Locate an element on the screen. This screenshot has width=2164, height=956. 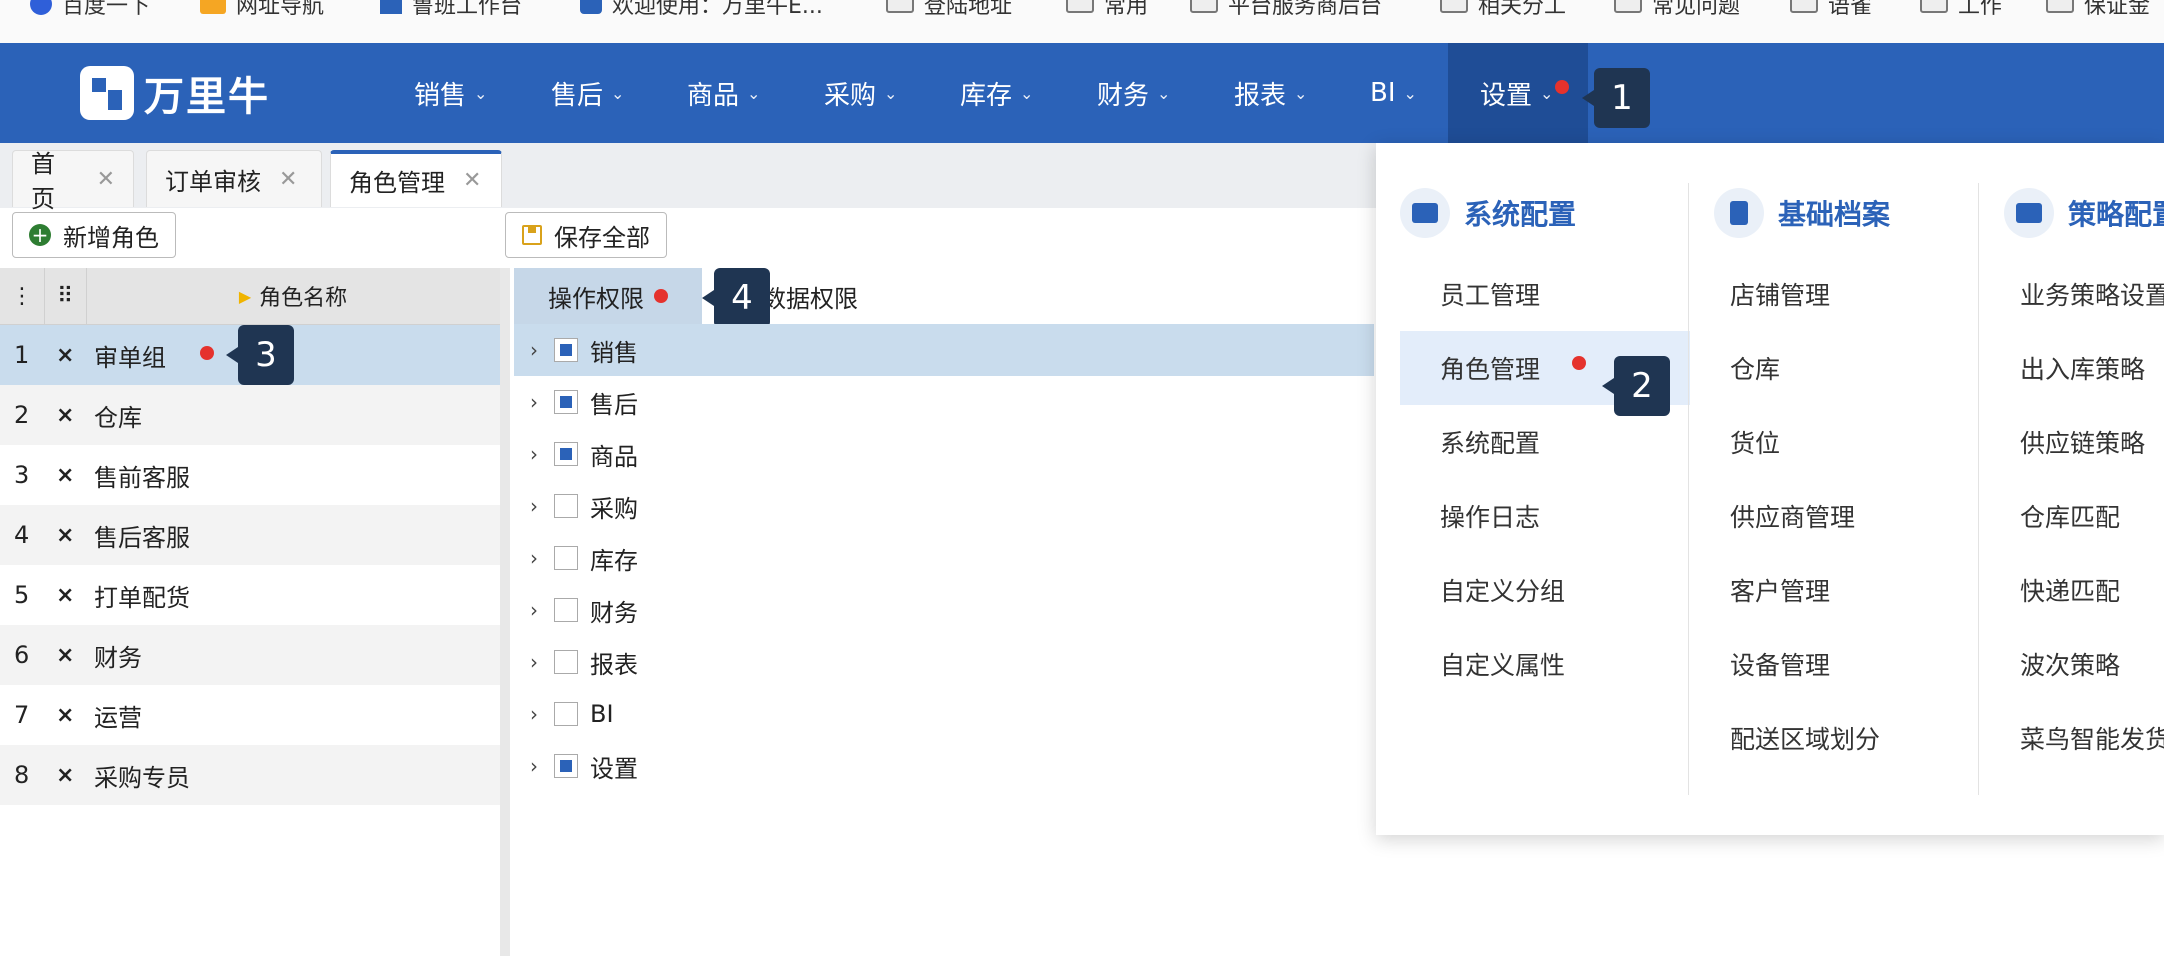
menu-custom-group: 自定义分组 is located at coordinates (1545, 590).